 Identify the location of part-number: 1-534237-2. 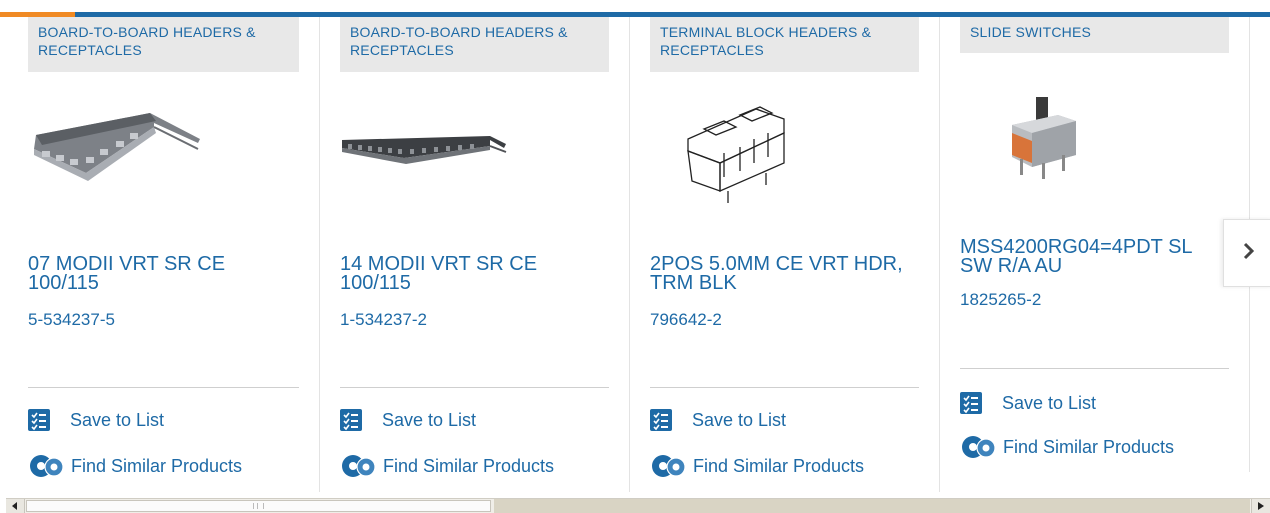
(383, 320).